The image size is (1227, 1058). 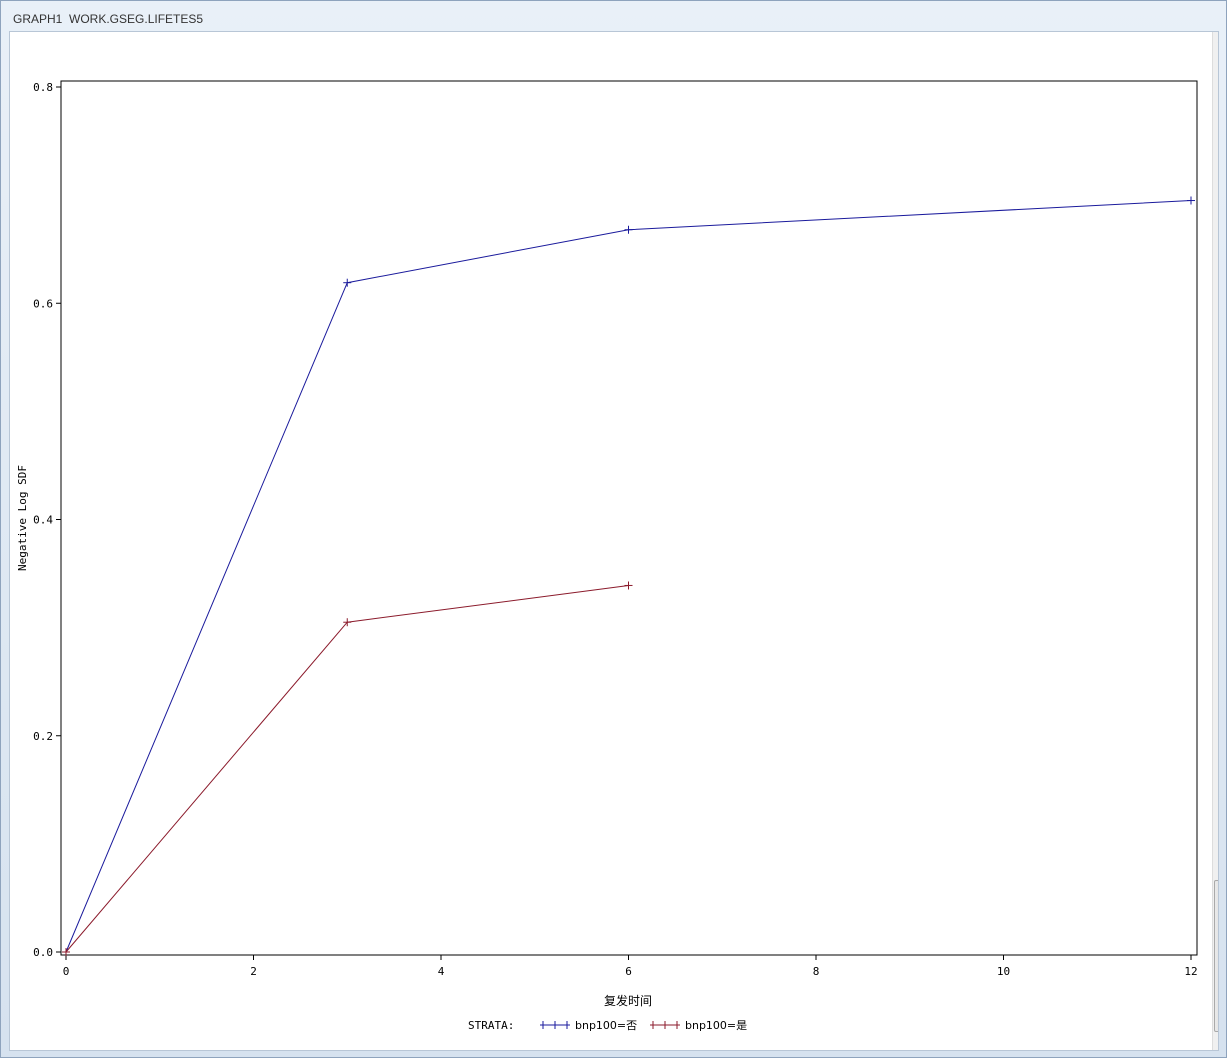 What do you see at coordinates (108, 19) in the screenshot?
I see `window-title: GRAPH1 WORK.GSEG.LIFETES5` at bounding box center [108, 19].